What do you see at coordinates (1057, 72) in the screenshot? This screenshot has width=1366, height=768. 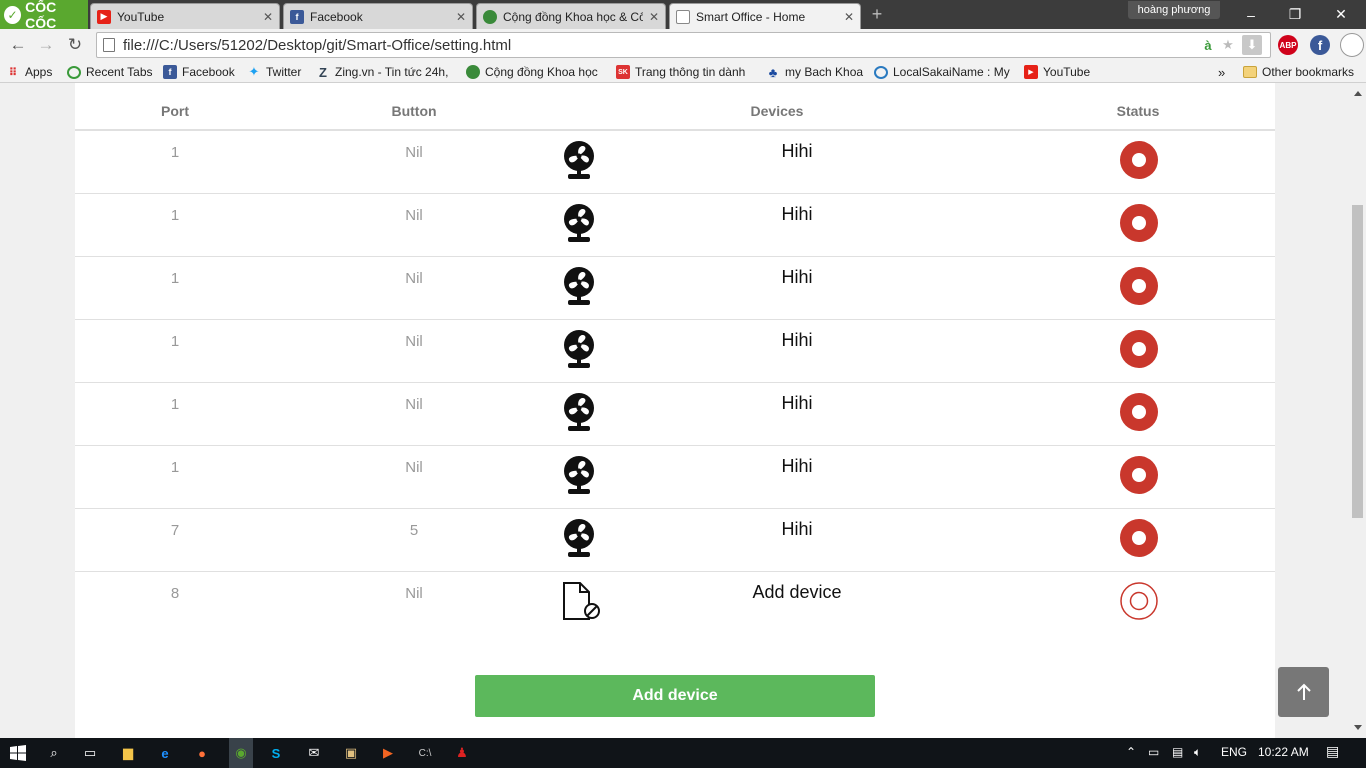 I see `bookmark-youtube: ▶ YouTube` at bounding box center [1057, 72].